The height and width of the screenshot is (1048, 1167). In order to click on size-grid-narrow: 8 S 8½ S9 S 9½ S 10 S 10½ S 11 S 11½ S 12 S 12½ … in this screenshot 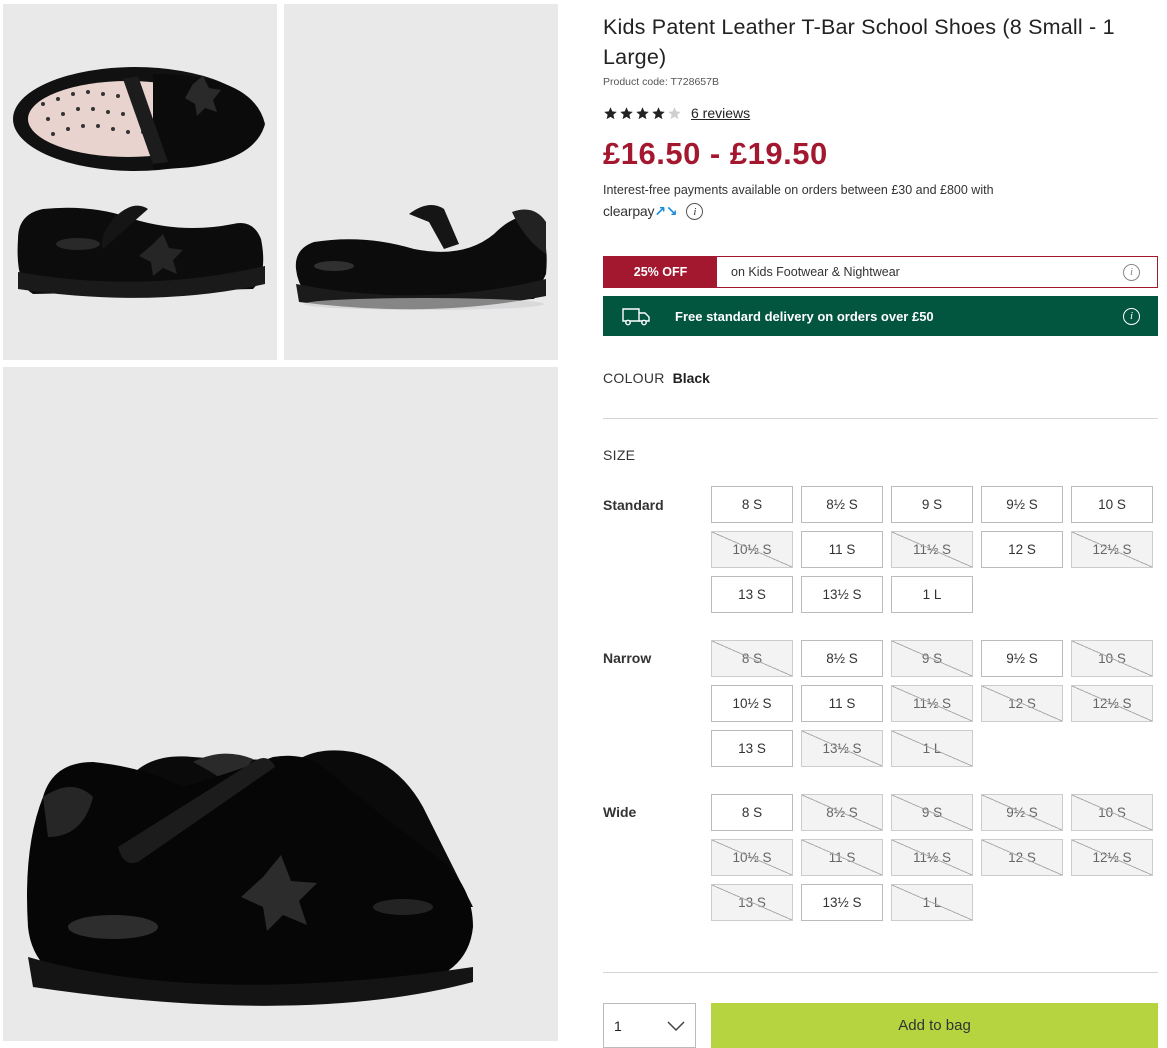, I will do `click(932, 703)`.